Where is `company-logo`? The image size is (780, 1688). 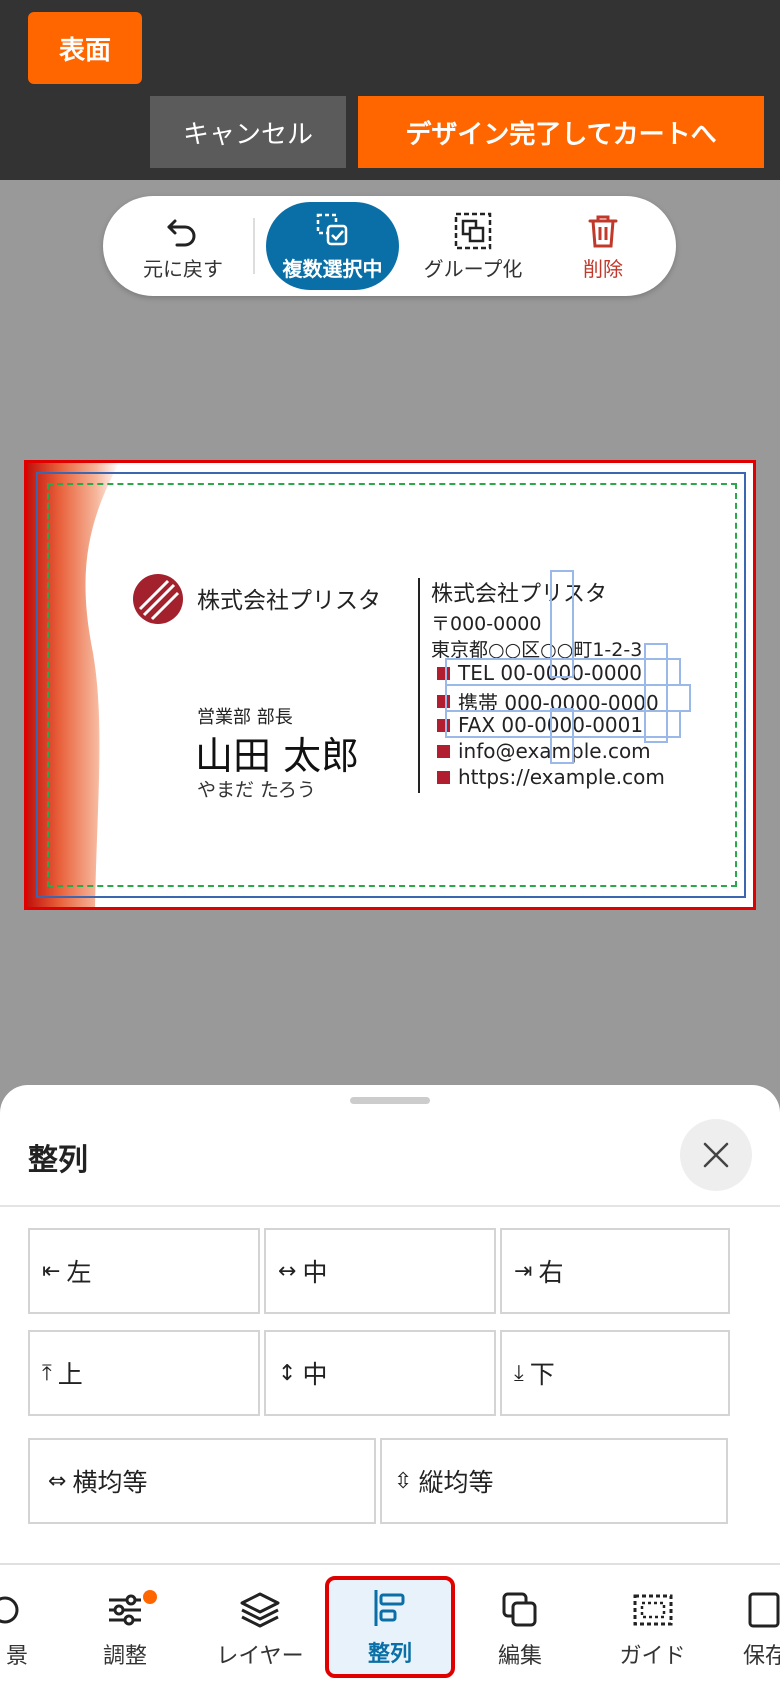 company-logo is located at coordinates (158, 599).